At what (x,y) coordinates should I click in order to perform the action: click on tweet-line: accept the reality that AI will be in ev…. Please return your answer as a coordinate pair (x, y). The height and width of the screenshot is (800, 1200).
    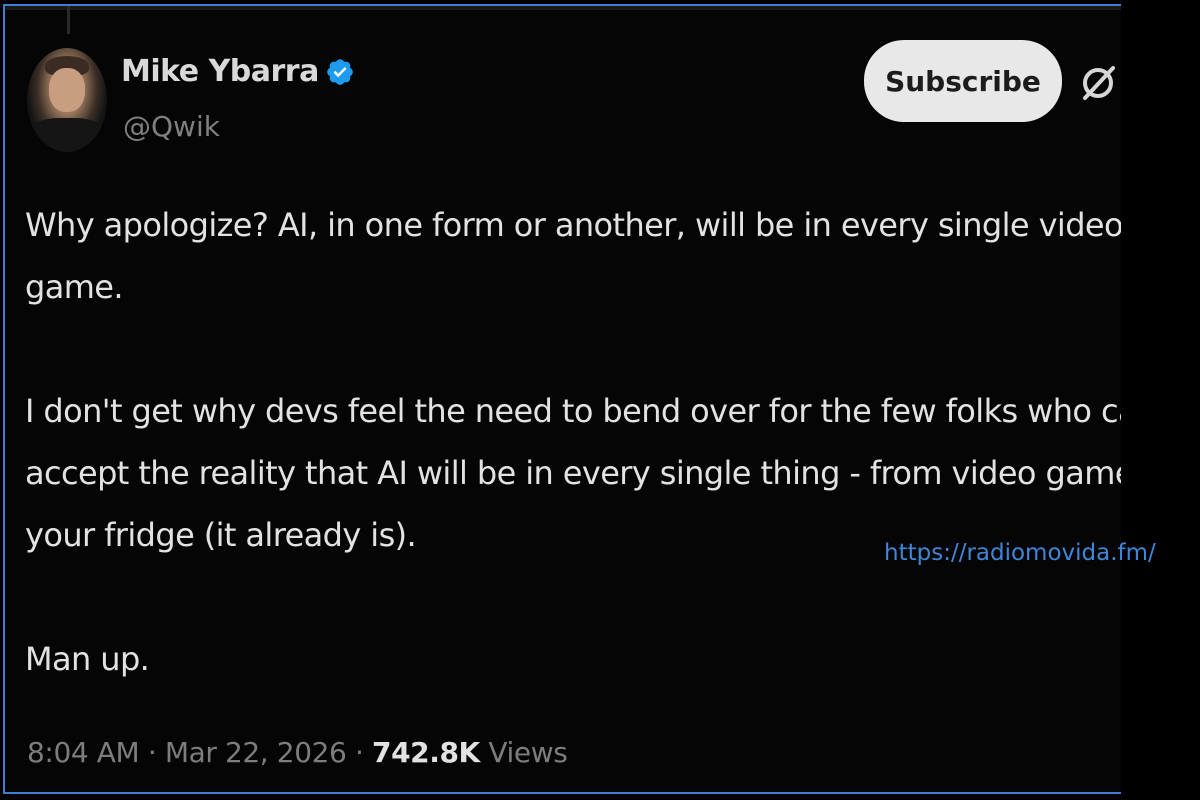
    Looking at the image, I should click on (573, 473).